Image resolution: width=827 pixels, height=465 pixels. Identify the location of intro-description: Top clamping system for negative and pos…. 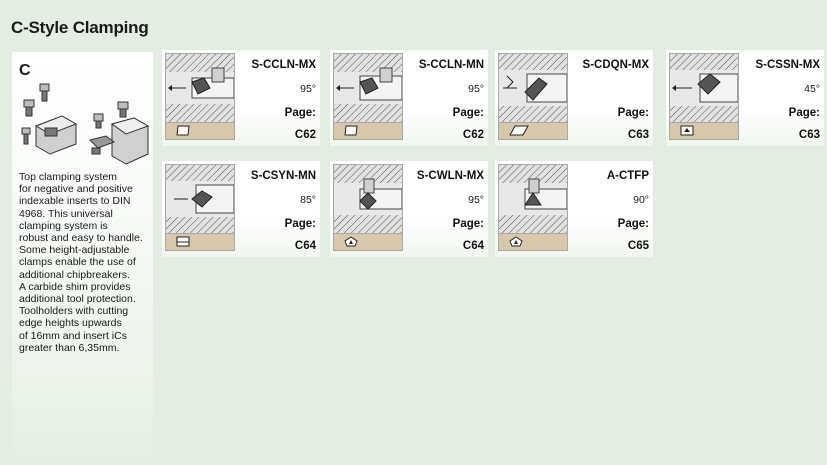
(86, 262).